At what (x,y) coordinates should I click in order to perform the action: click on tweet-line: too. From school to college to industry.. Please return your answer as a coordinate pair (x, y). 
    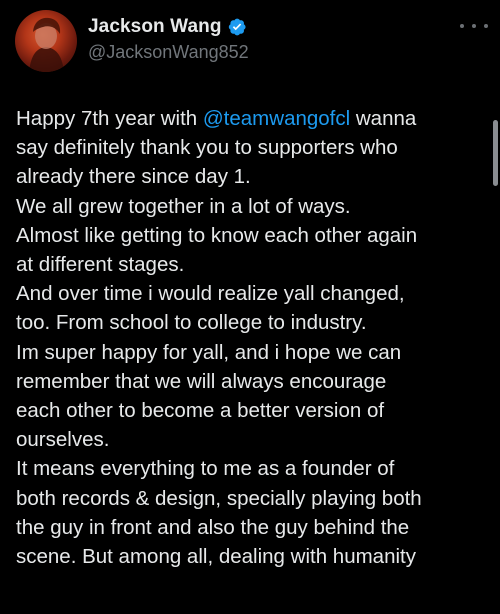
    Looking at the image, I should click on (191, 323).